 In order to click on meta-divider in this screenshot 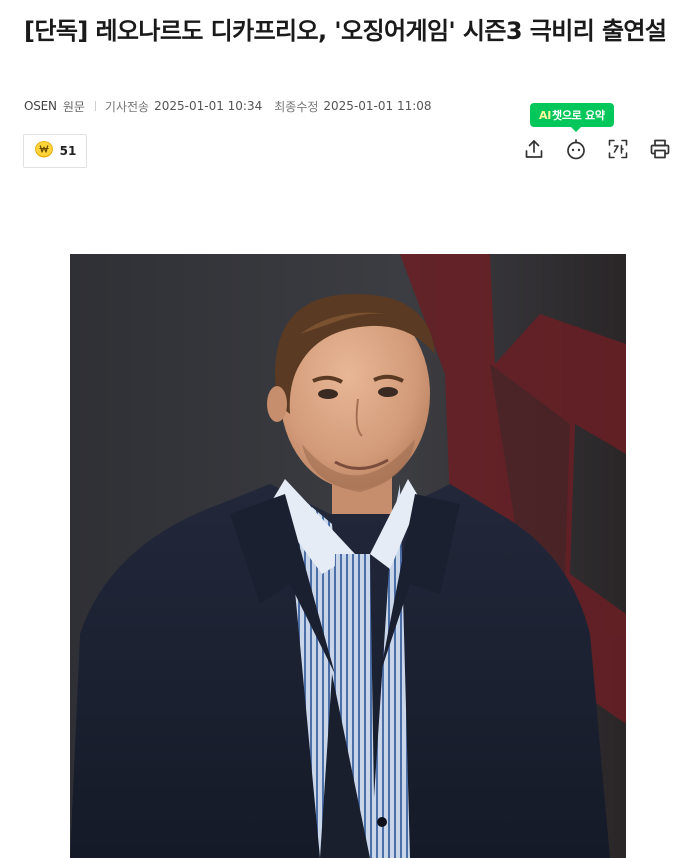, I will do `click(95, 106)`.